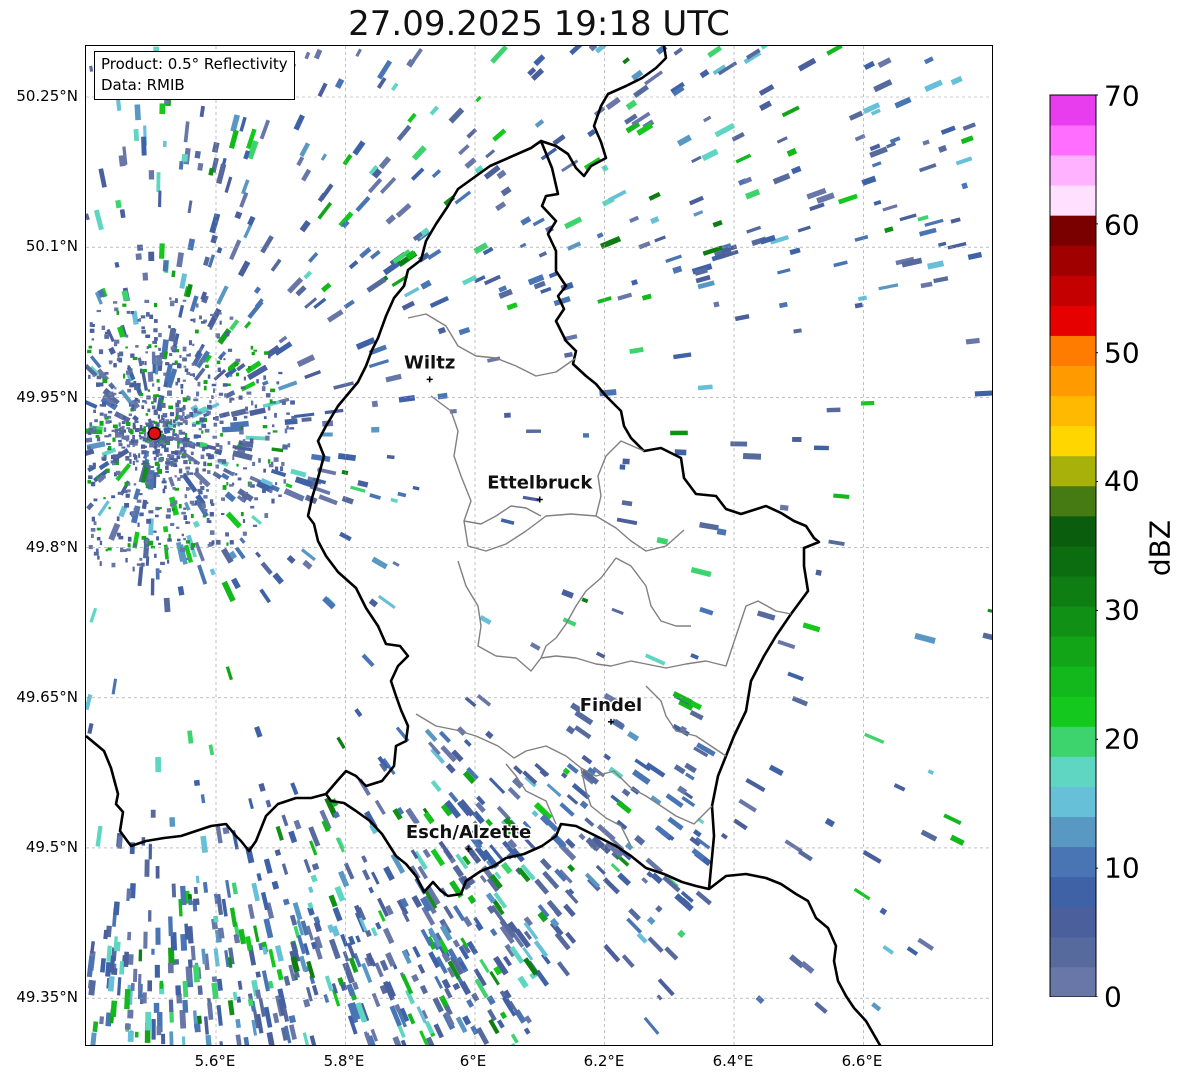 The width and height of the screenshot is (1184, 1081). What do you see at coordinates (1122, 481) in the screenshot?
I see `colorbar-tick-40: 40` at bounding box center [1122, 481].